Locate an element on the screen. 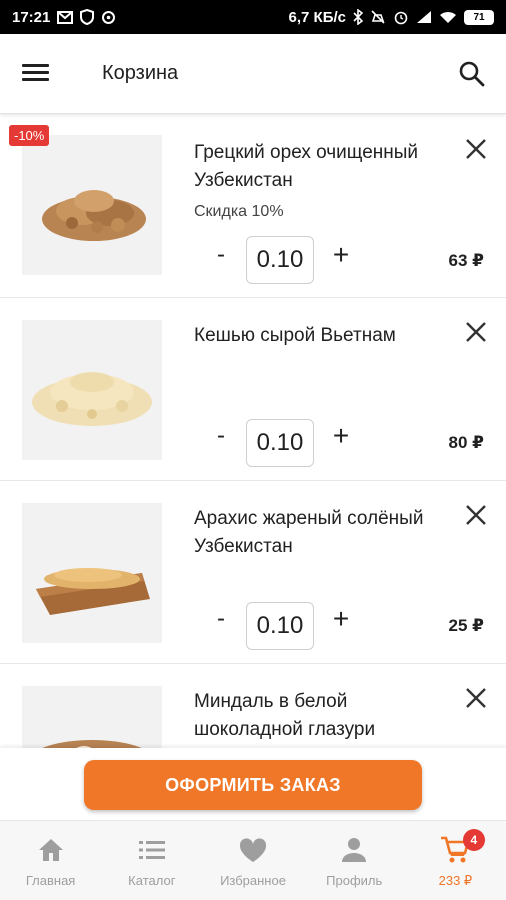  nav-profile-label: Профиль is located at coordinates (354, 880).